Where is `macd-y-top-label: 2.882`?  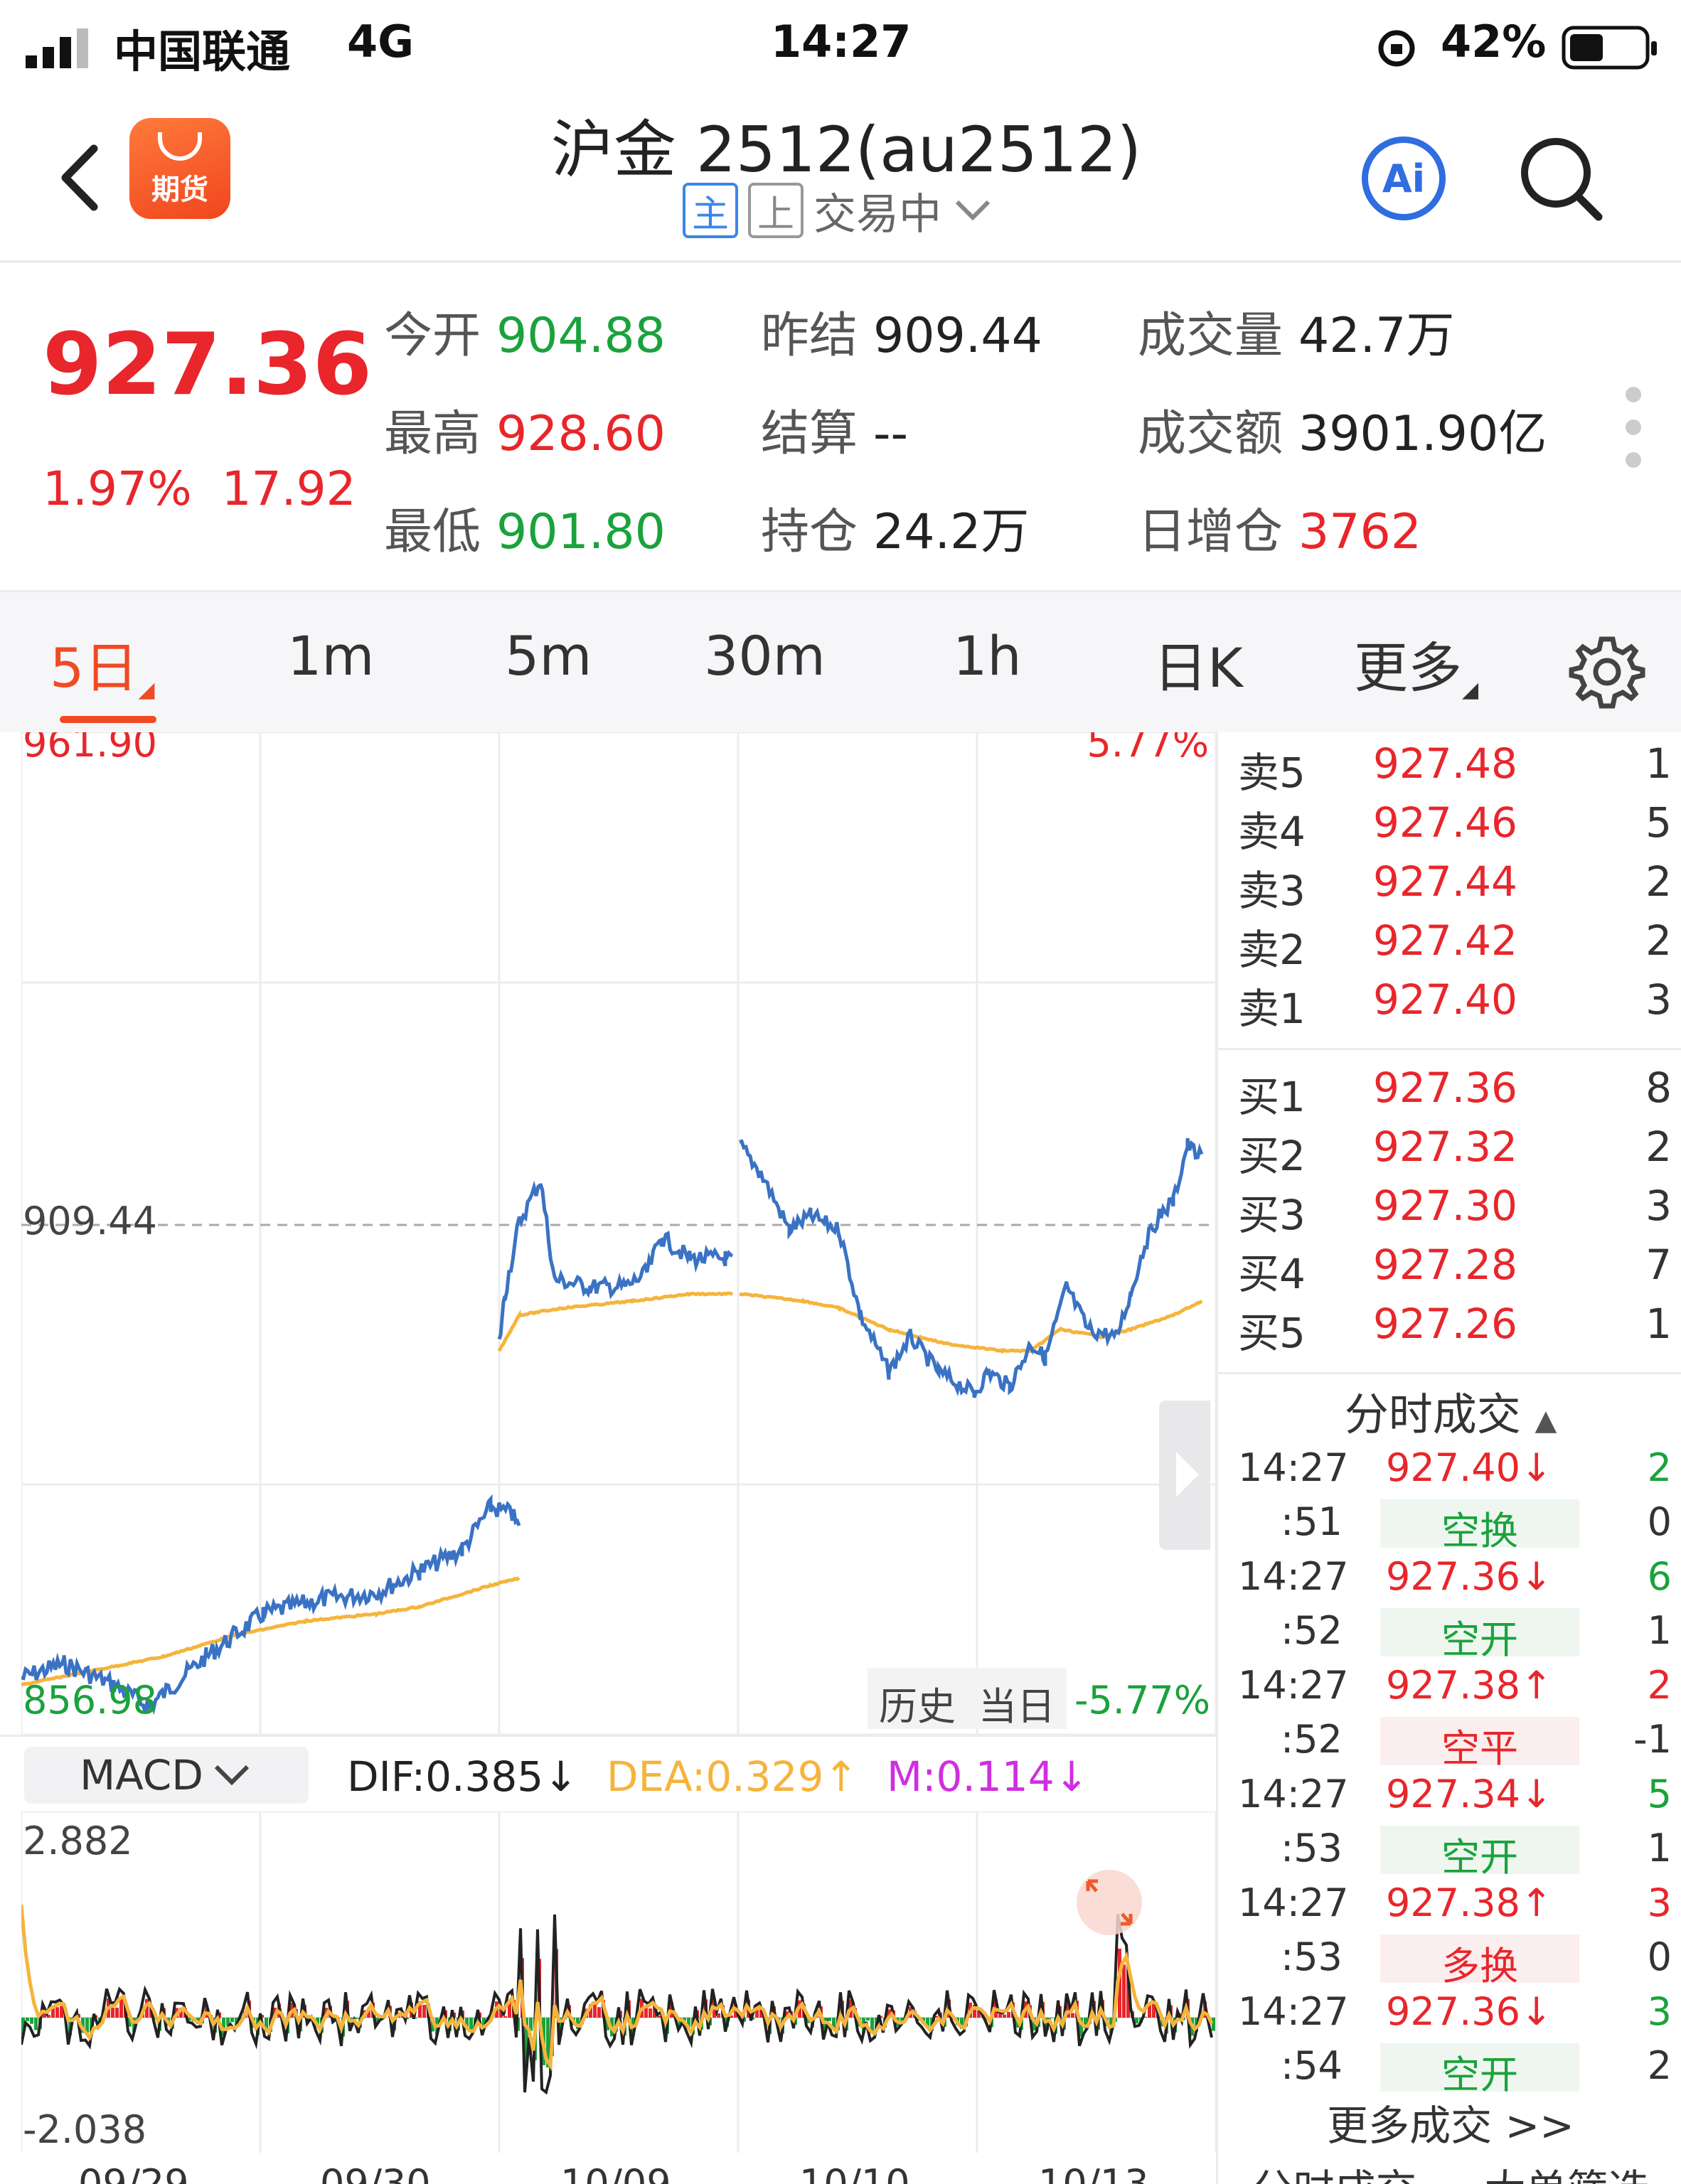
macd-y-top-label: 2.882 is located at coordinates (78, 1841).